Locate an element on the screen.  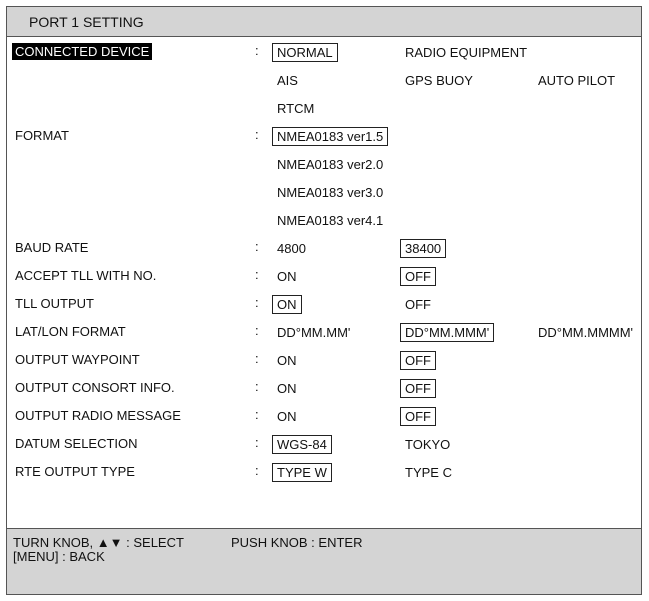
option-38400: 38400 is located at coordinates (423, 248).